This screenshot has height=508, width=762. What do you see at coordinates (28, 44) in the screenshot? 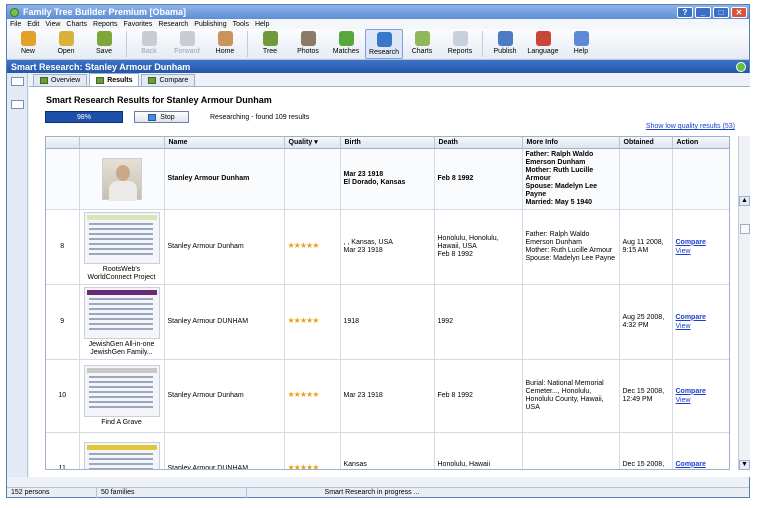
I see `new-button: New` at bounding box center [28, 44].